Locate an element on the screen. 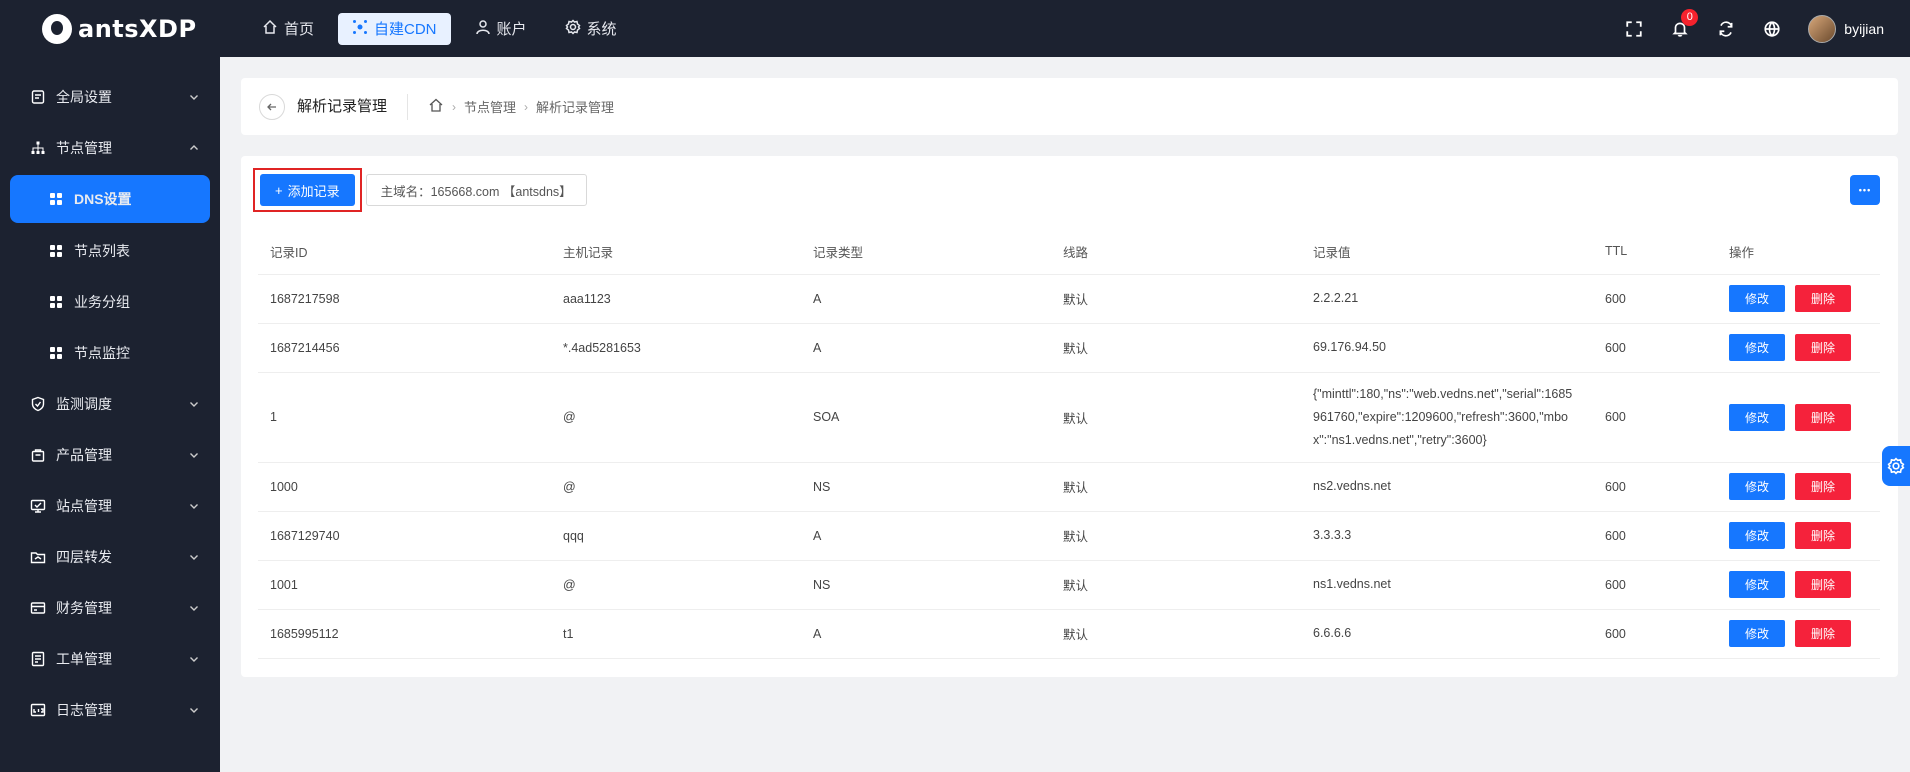 Image resolution: width=1910 pixels, height=772 pixels. cell-host: aaa1123 is located at coordinates (676, 299).